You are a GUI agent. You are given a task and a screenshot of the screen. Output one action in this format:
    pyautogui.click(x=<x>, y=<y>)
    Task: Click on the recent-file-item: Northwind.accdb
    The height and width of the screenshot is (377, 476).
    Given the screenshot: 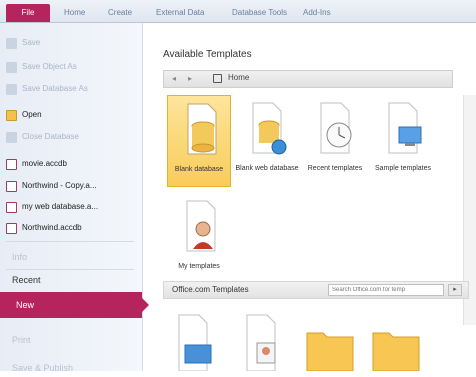 What is the action you would take?
    pyautogui.click(x=72, y=228)
    